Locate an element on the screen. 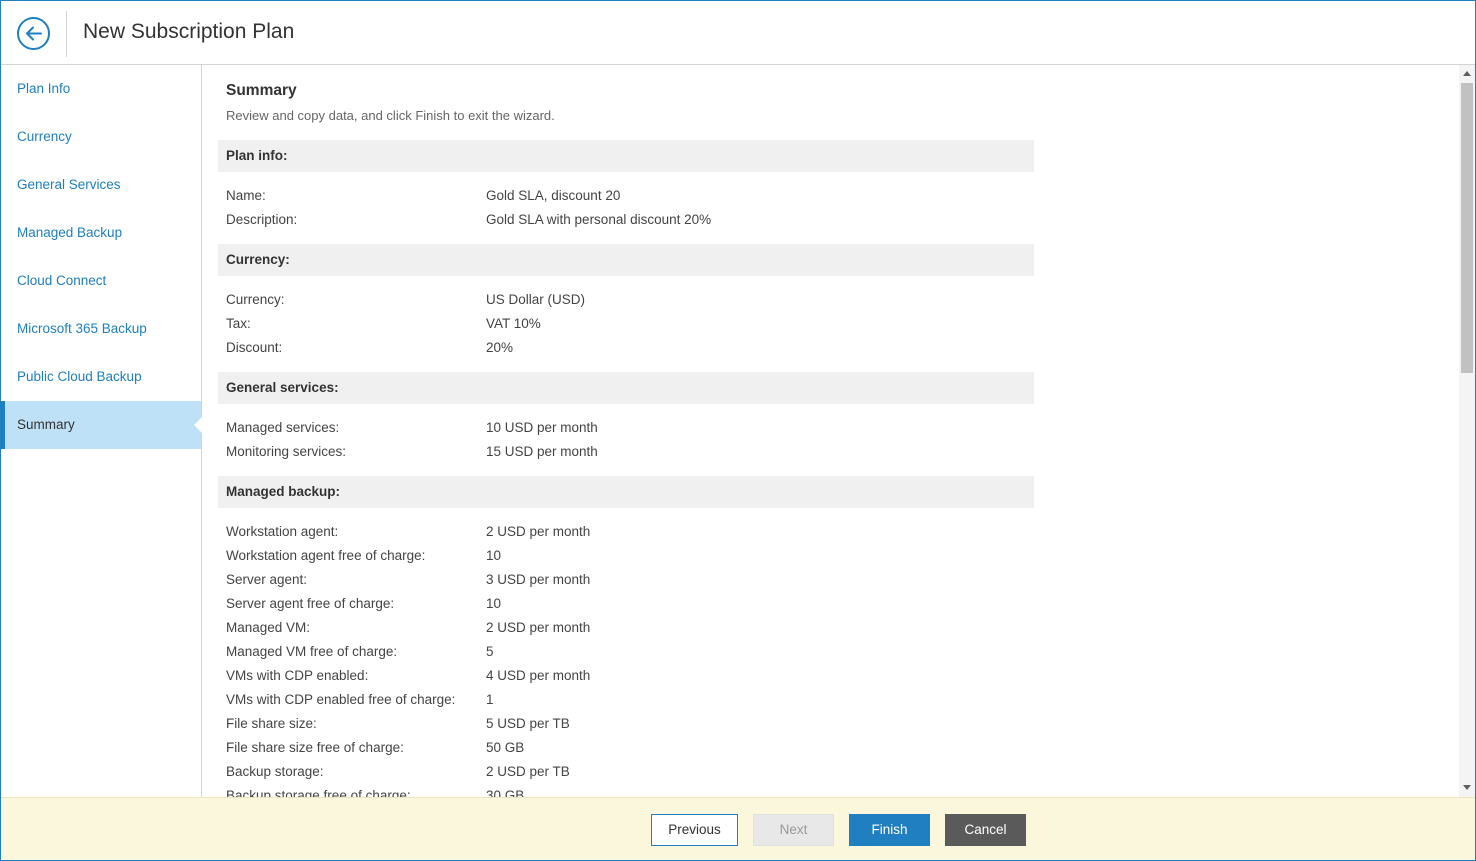 Image resolution: width=1476 pixels, height=861 pixels. header-divider is located at coordinates (66, 34).